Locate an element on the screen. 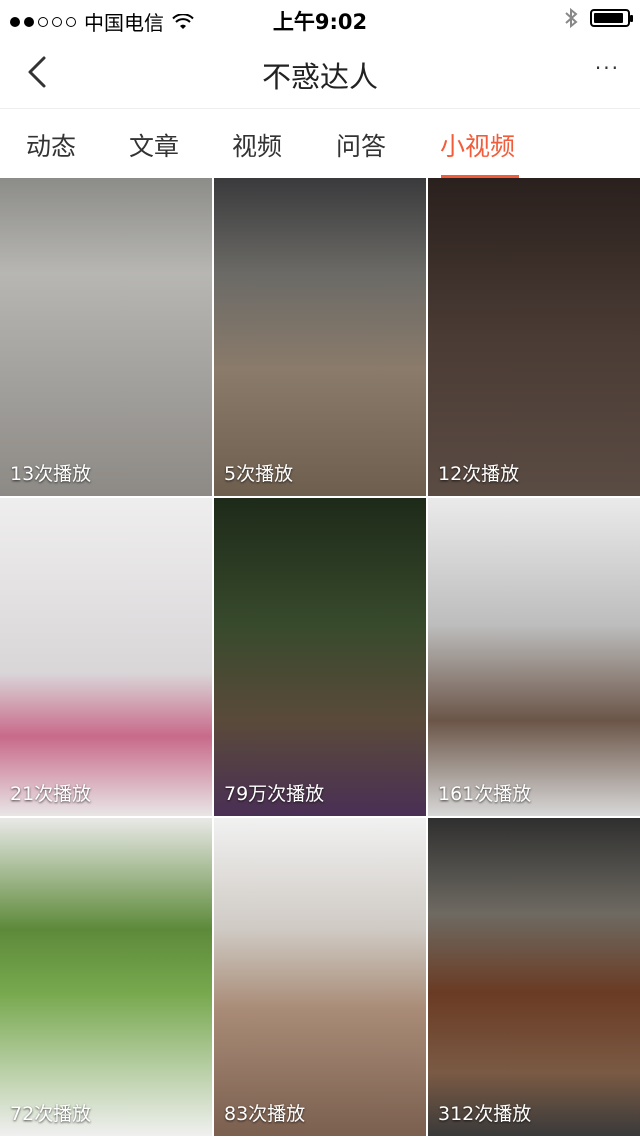  status-right is located at coordinates (598, 18).